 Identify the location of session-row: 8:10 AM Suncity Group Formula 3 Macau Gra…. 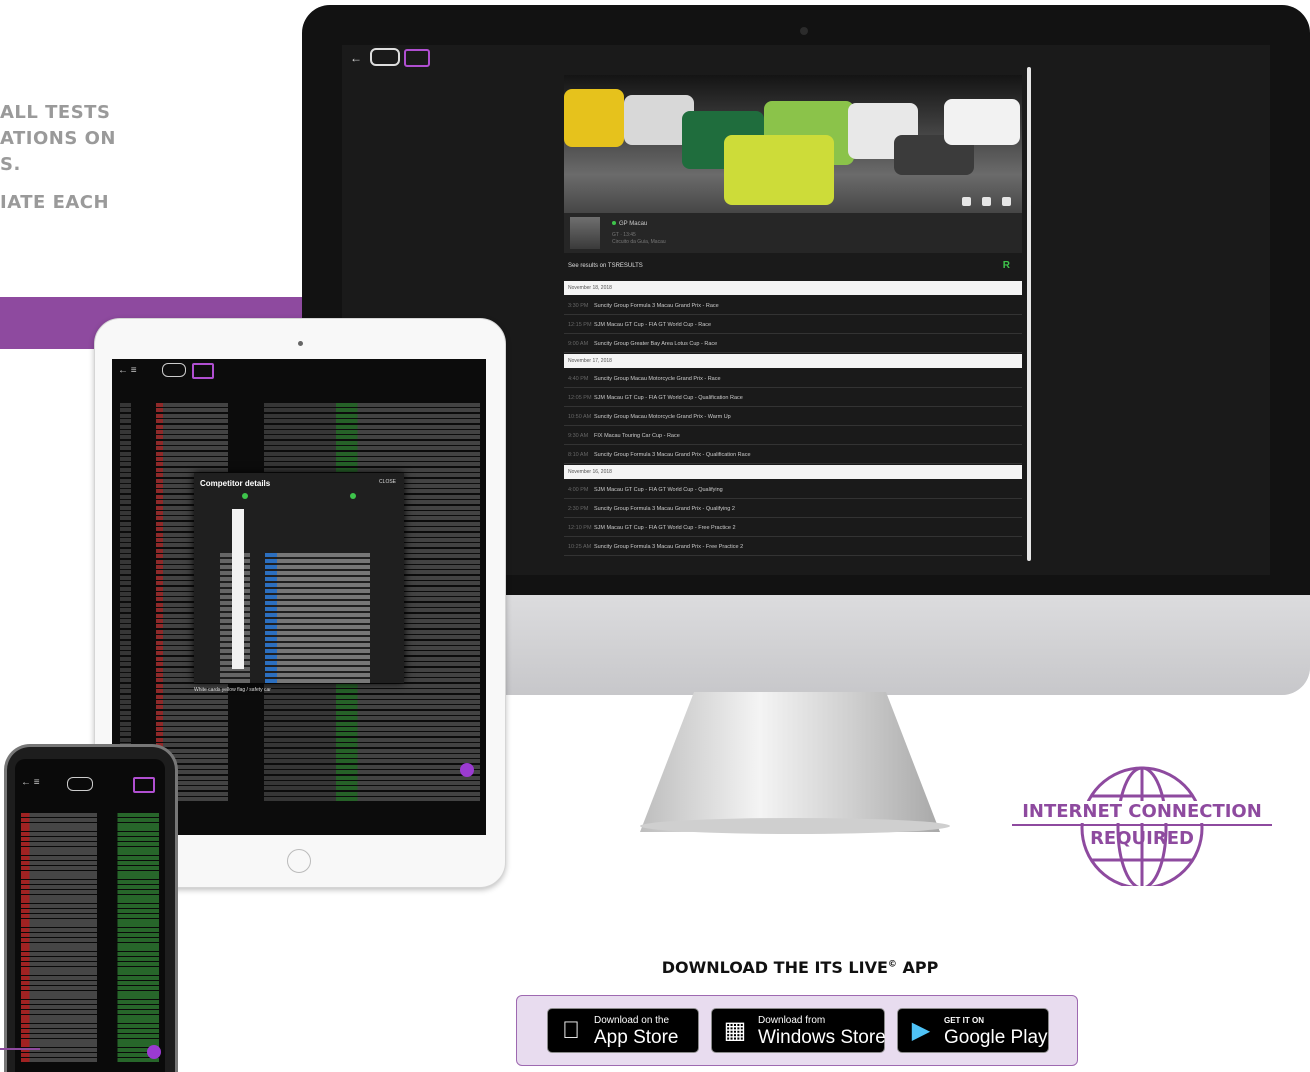
(793, 455).